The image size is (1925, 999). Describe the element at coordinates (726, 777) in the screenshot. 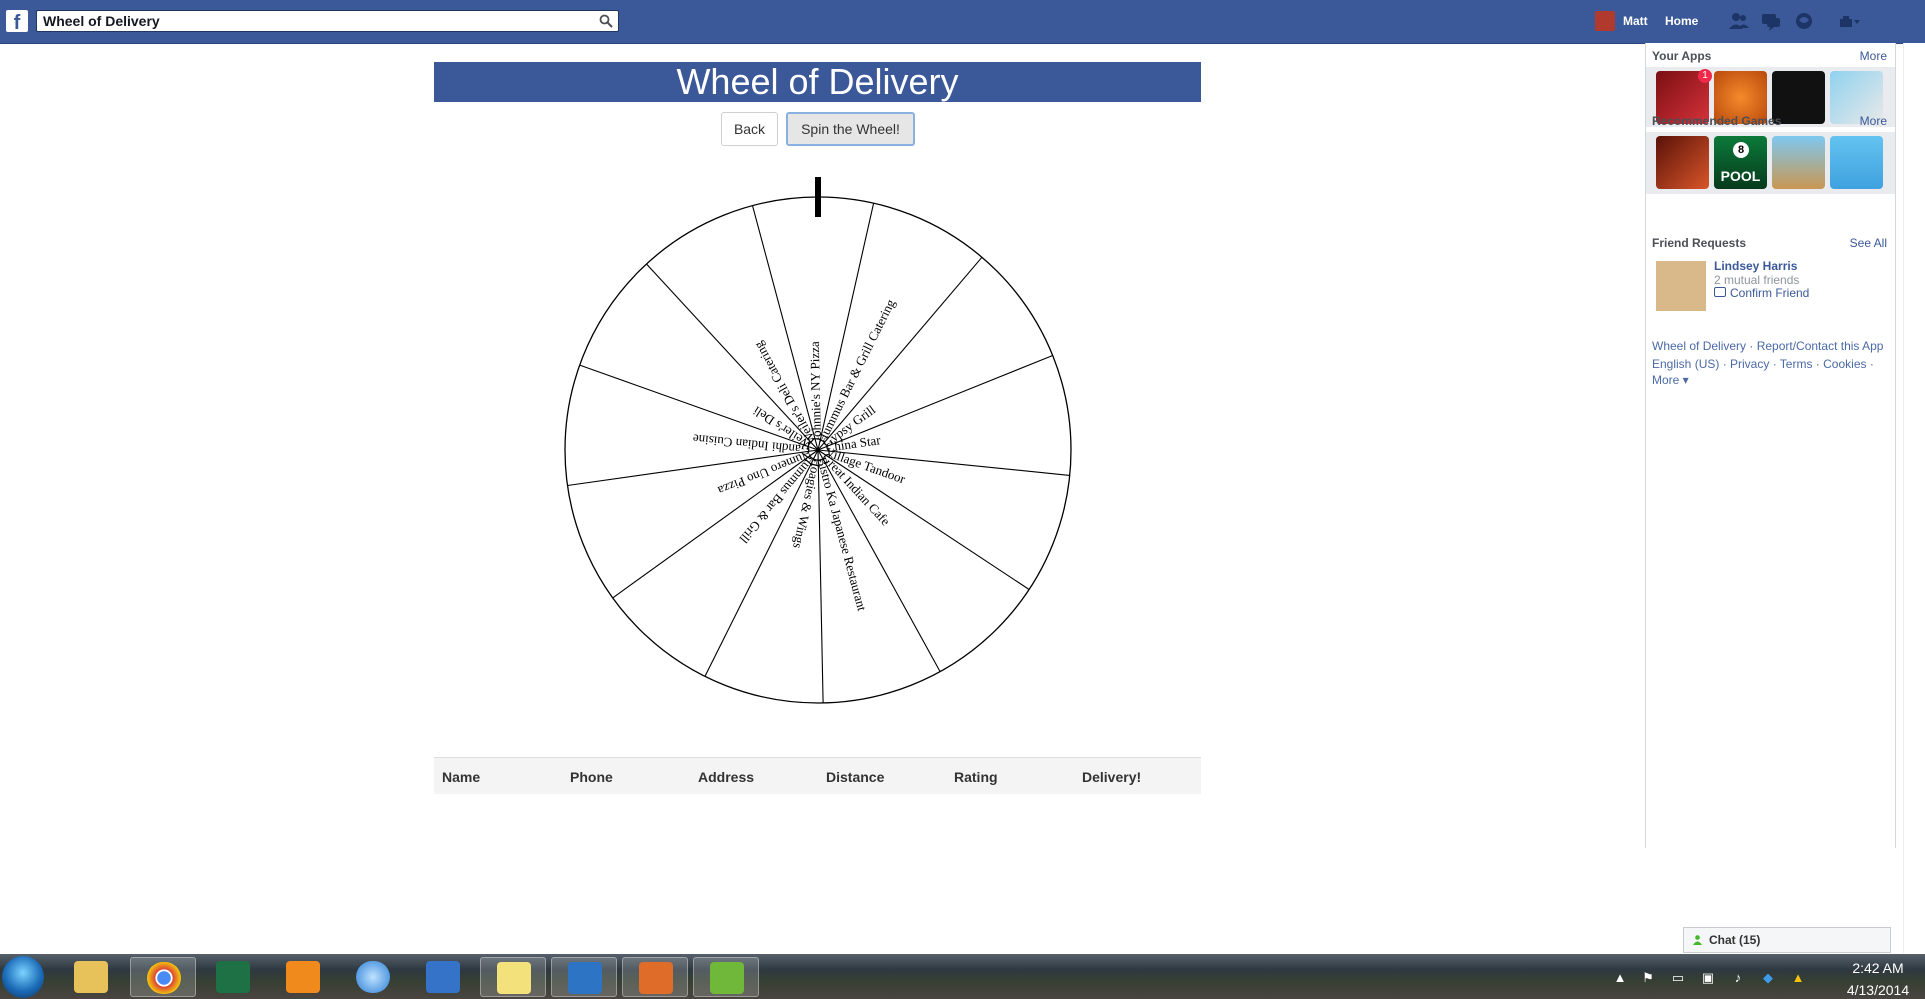

I see `column-header-address: Address` at that location.